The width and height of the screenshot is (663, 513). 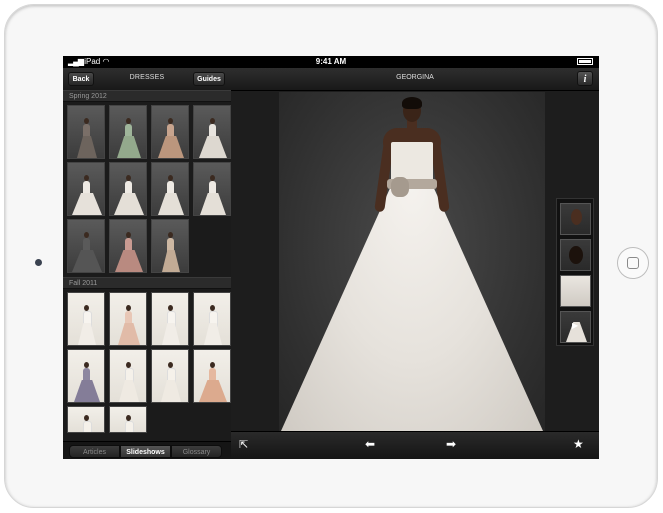 What do you see at coordinates (633, 263) in the screenshot?
I see `home-button` at bounding box center [633, 263].